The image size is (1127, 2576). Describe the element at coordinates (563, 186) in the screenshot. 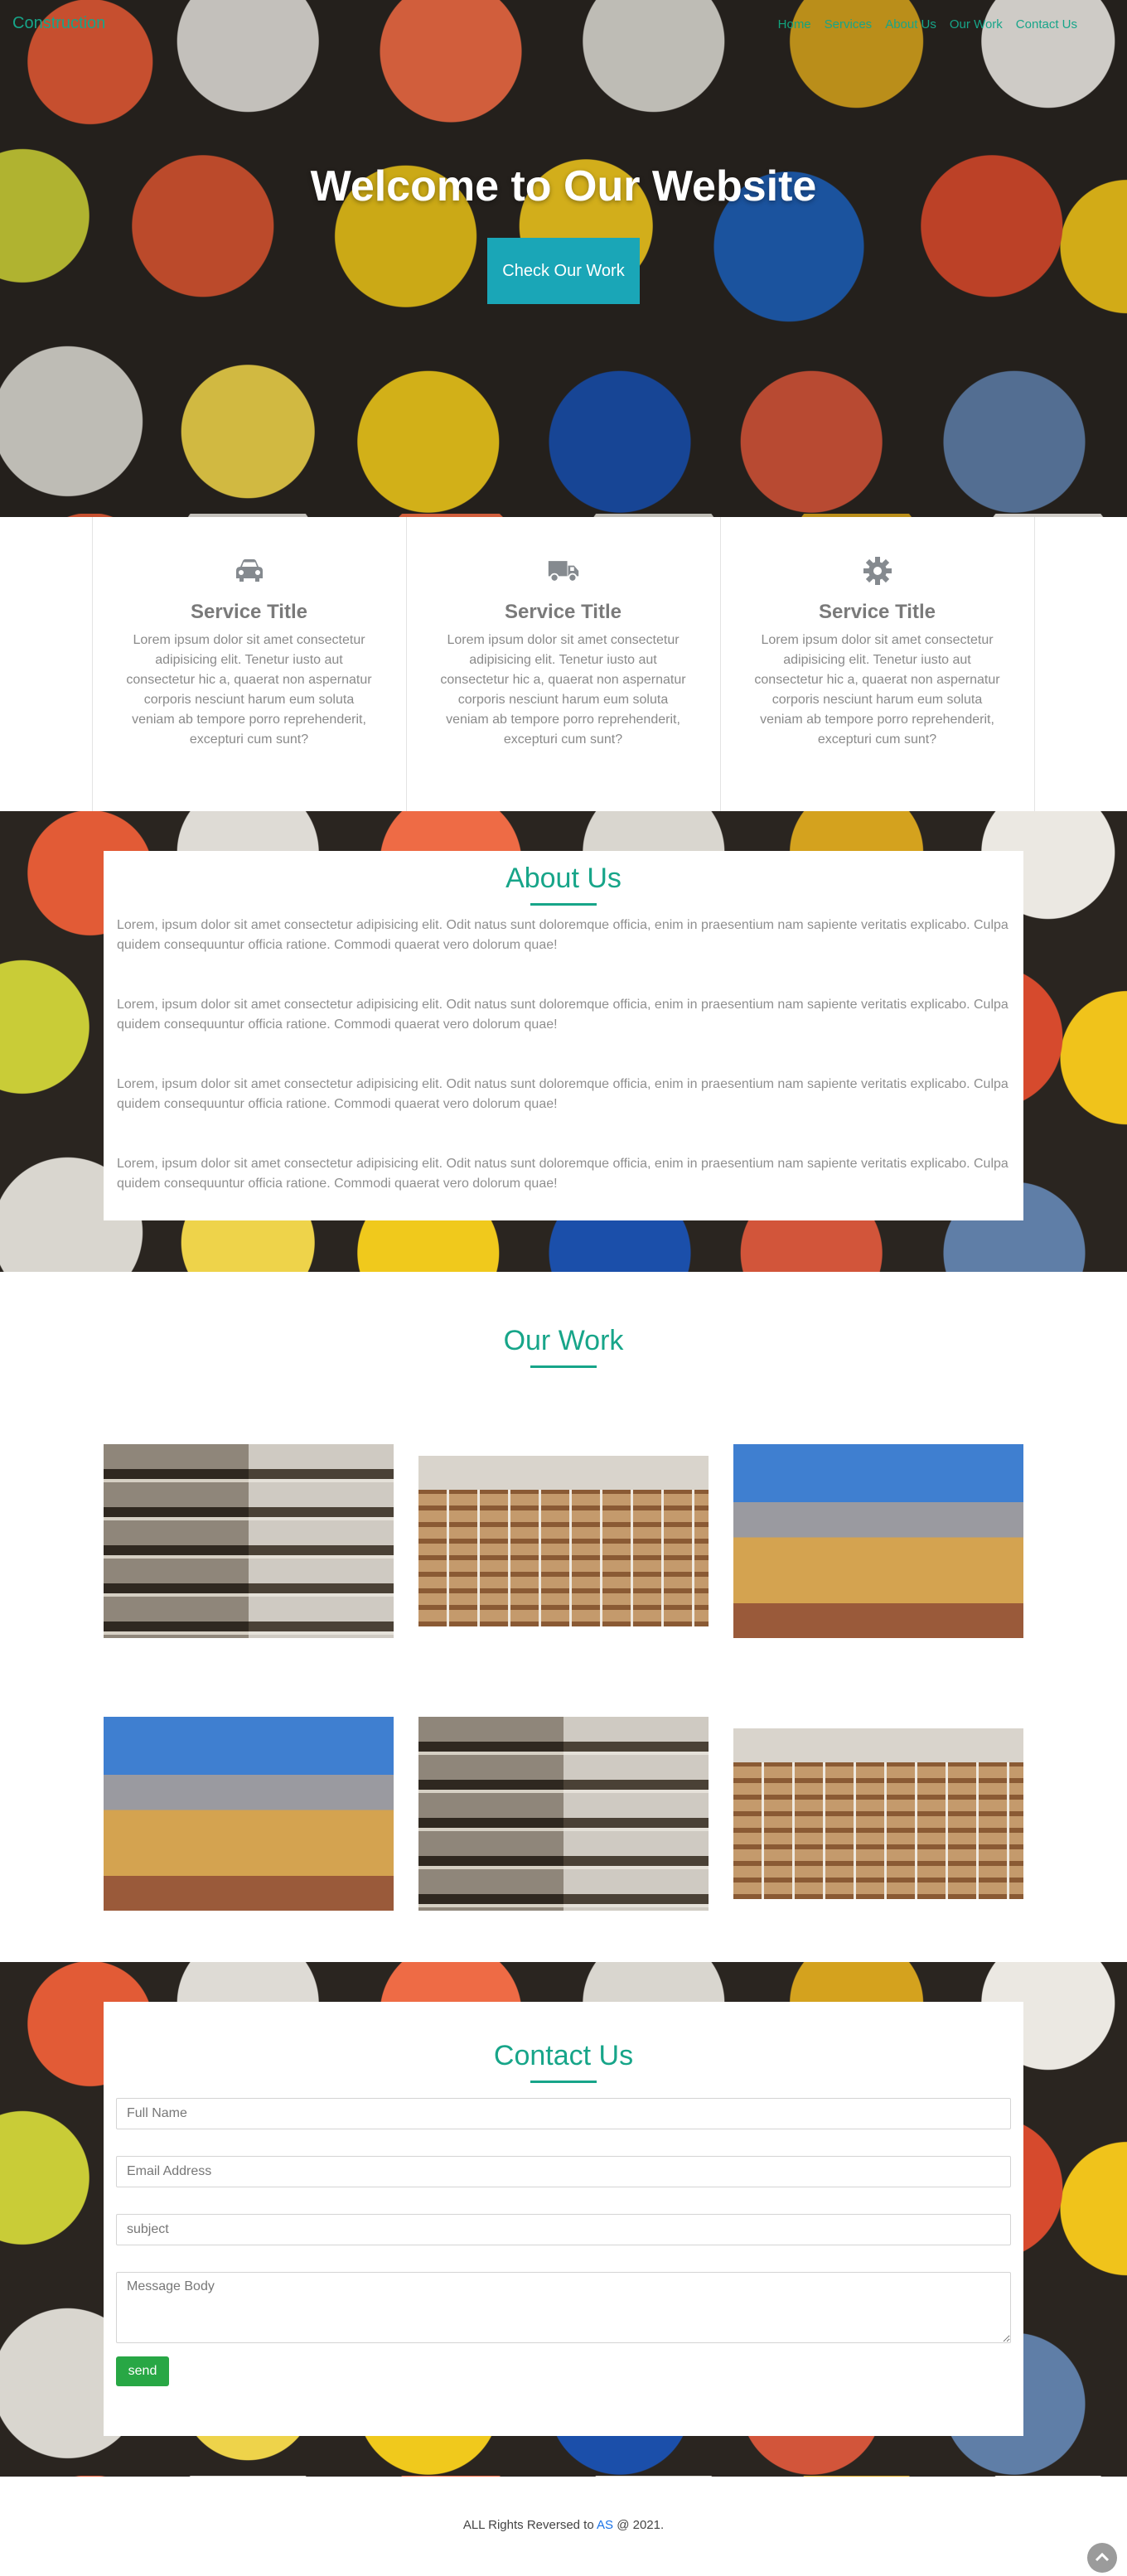

I see `hero-title: Welcome to Our Website` at that location.